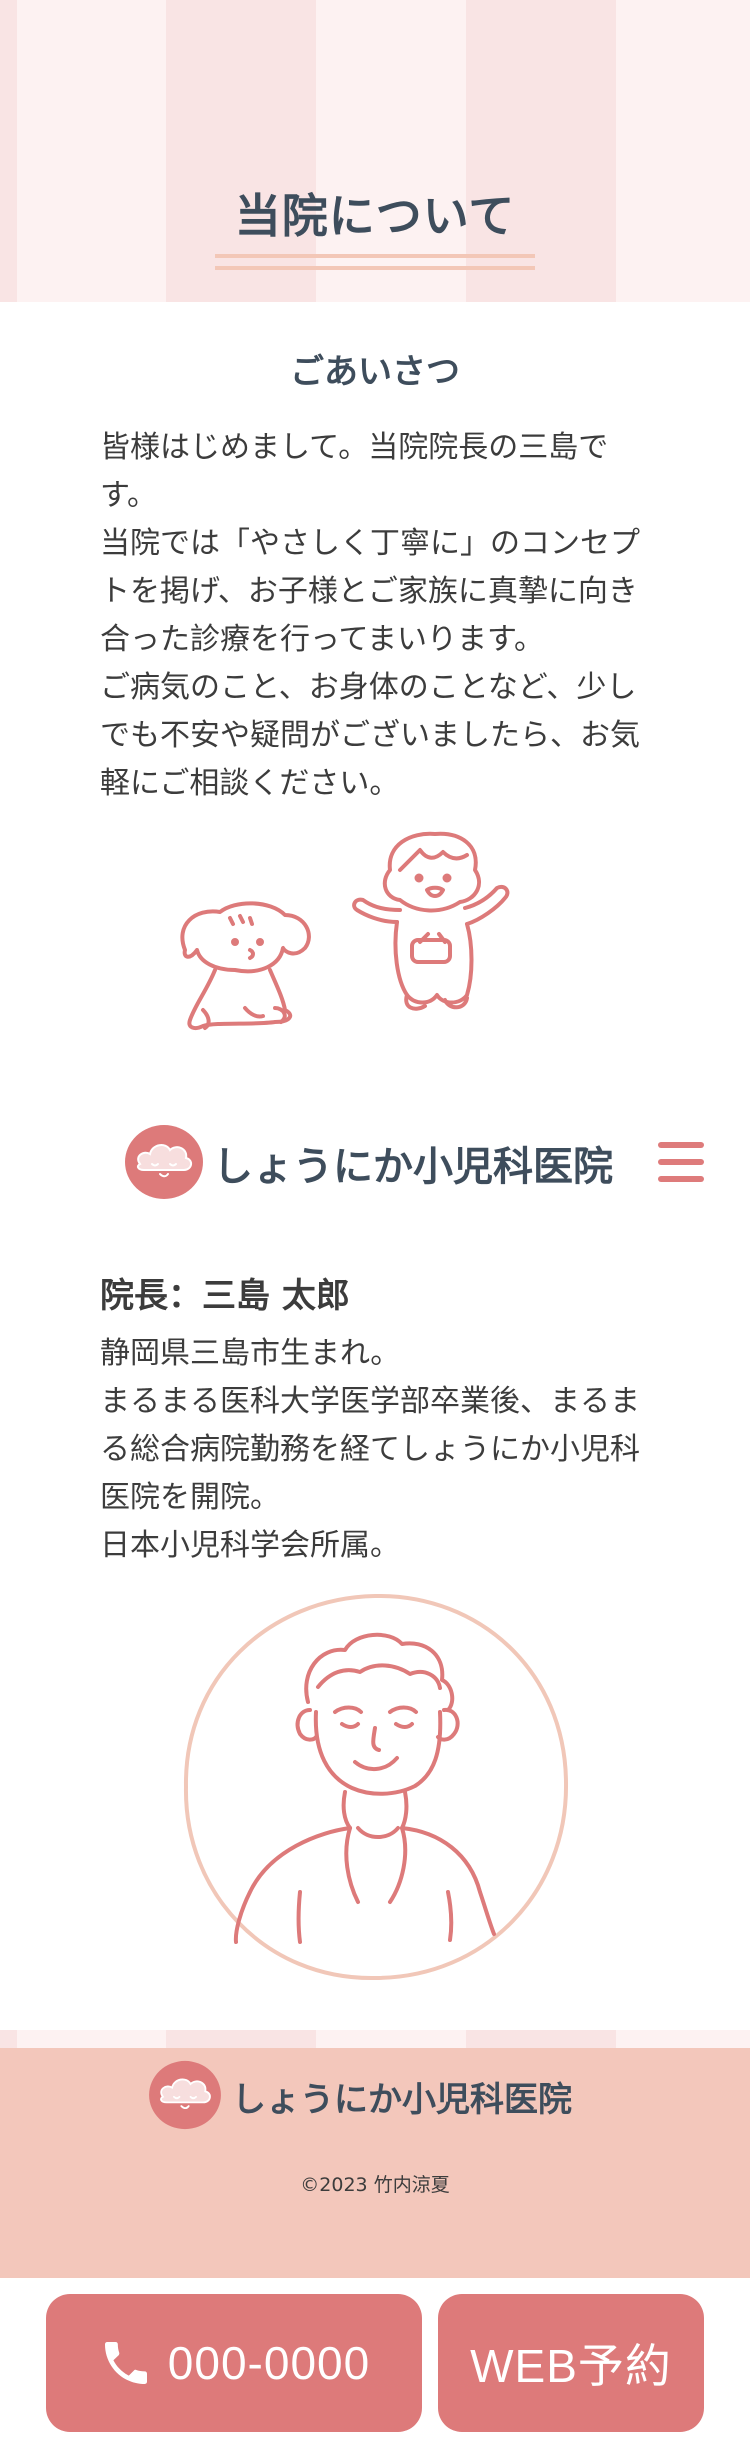 Image resolution: width=750 pixels, height=2444 pixels. What do you see at coordinates (571, 2366) in the screenshot?
I see `web-reservation-label: WEB予約` at bounding box center [571, 2366].